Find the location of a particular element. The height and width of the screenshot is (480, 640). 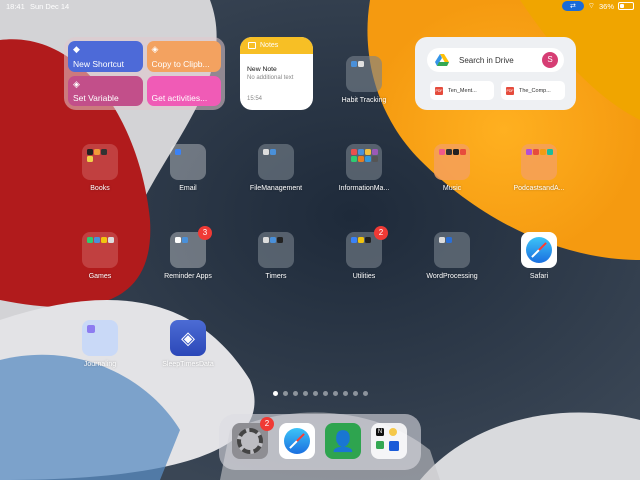

app-label: Utilities is located at coordinates (364, 276).